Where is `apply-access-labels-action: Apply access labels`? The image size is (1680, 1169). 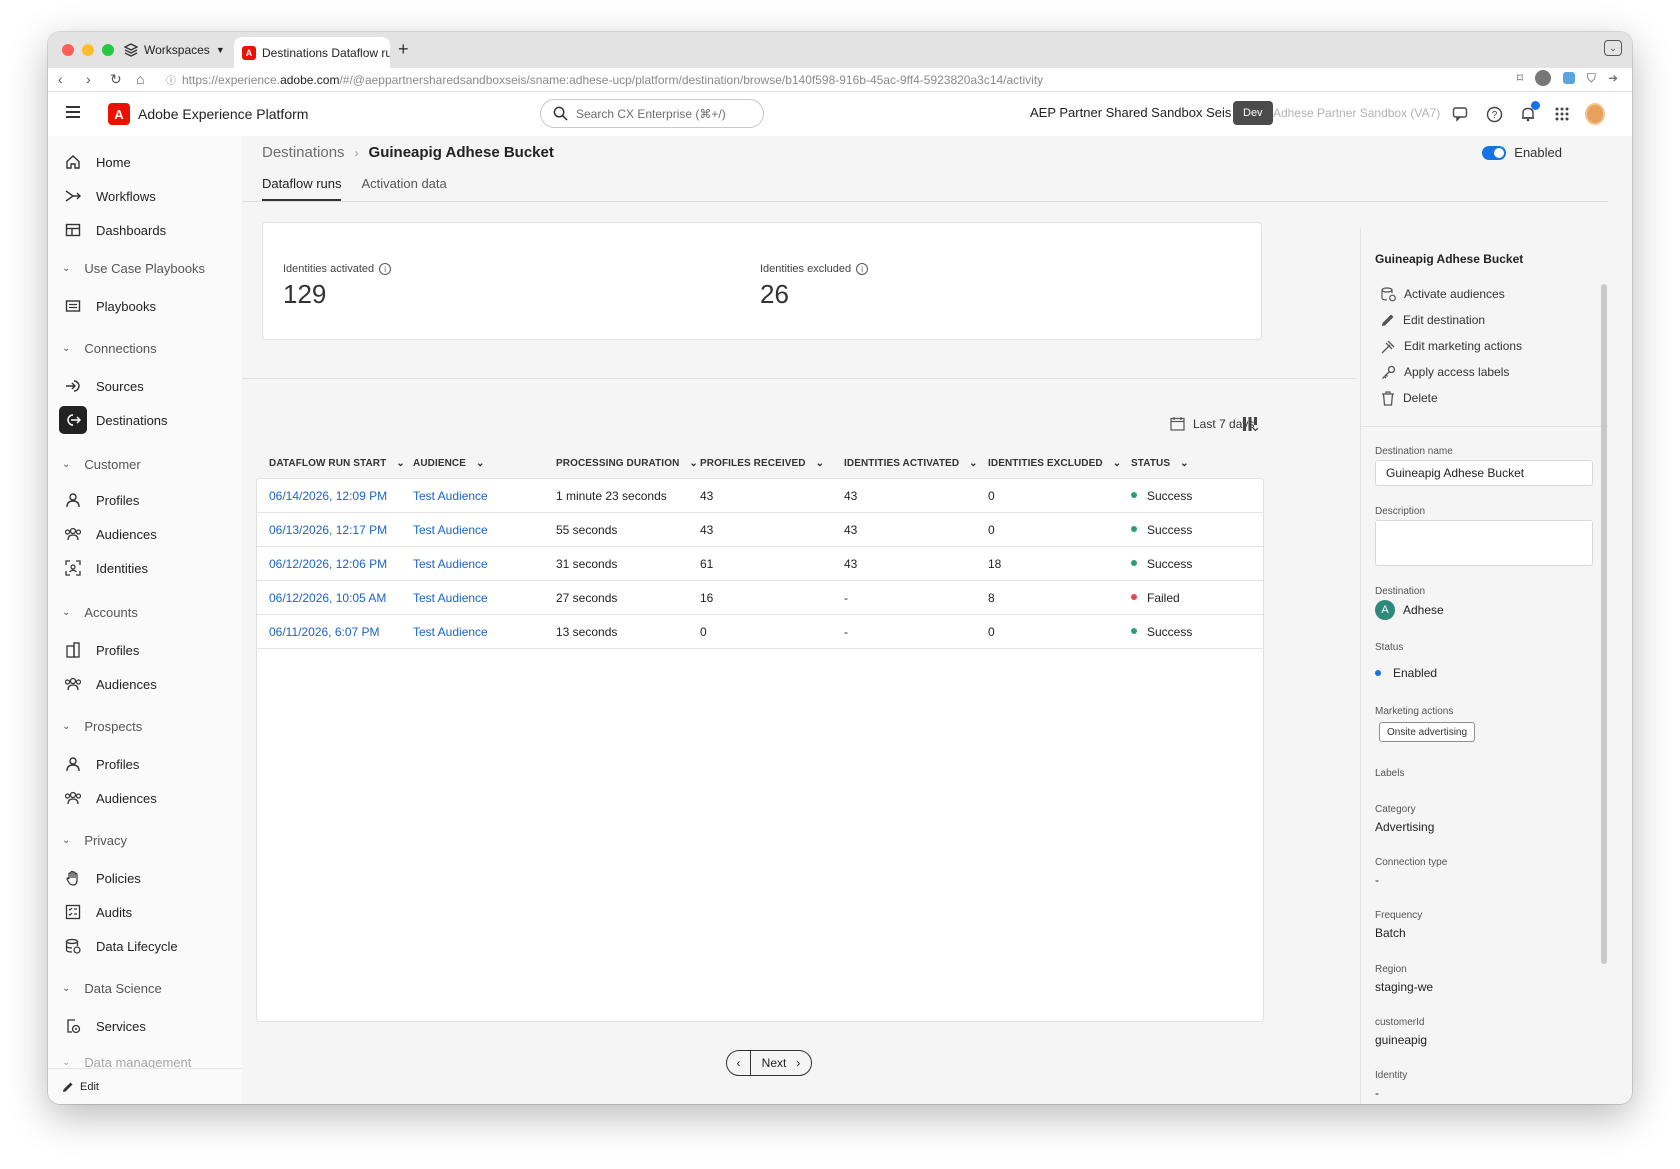
apply-access-labels-action: Apply access labels is located at coordinates (1445, 372).